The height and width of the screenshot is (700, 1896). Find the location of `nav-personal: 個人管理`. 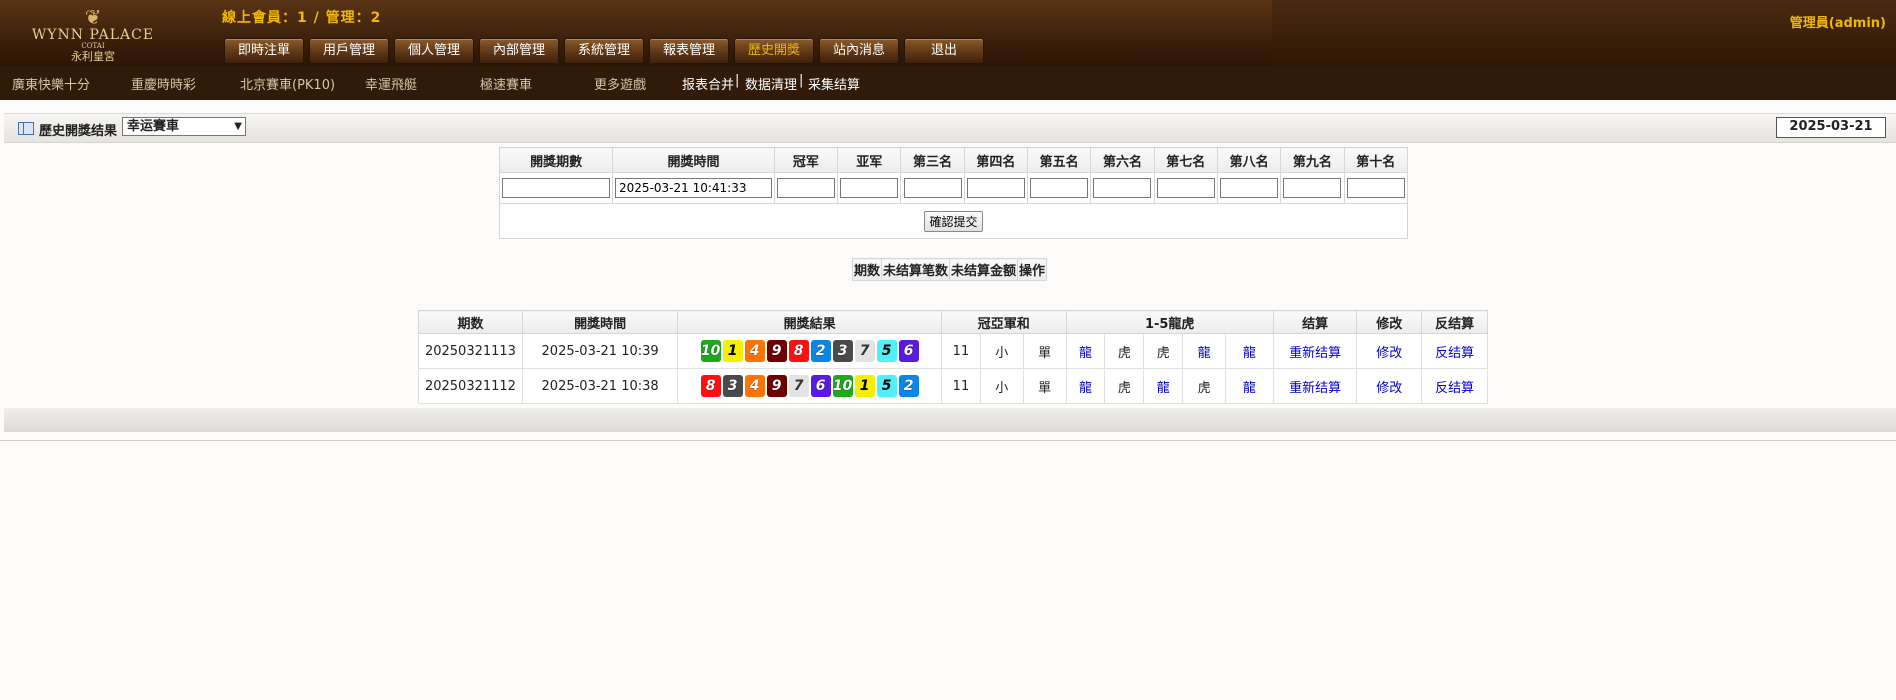

nav-personal: 個人管理 is located at coordinates (434, 51).